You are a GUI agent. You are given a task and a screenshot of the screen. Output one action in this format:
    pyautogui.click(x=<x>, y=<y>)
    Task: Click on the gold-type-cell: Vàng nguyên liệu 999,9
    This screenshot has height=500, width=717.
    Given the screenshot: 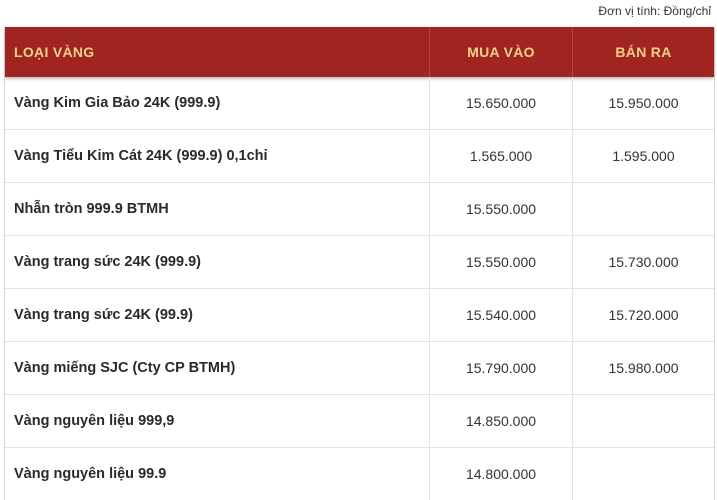 What is the action you would take?
    pyautogui.click(x=217, y=421)
    